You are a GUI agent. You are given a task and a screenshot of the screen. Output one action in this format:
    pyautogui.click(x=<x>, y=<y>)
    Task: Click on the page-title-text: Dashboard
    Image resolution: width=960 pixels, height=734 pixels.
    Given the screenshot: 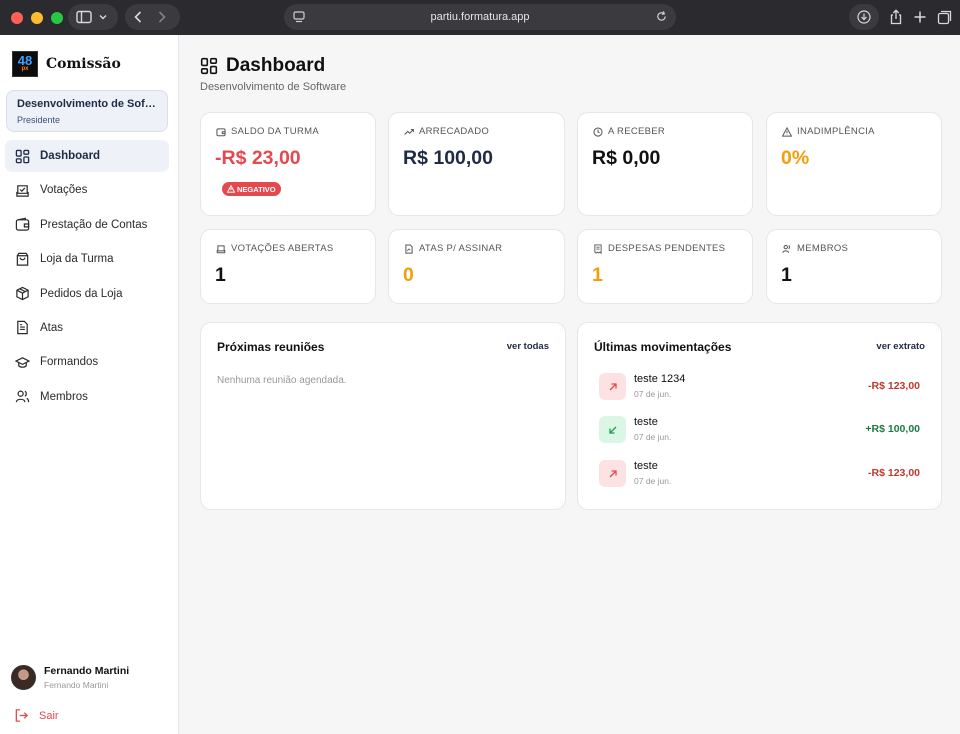 What is the action you would take?
    pyautogui.click(x=276, y=65)
    